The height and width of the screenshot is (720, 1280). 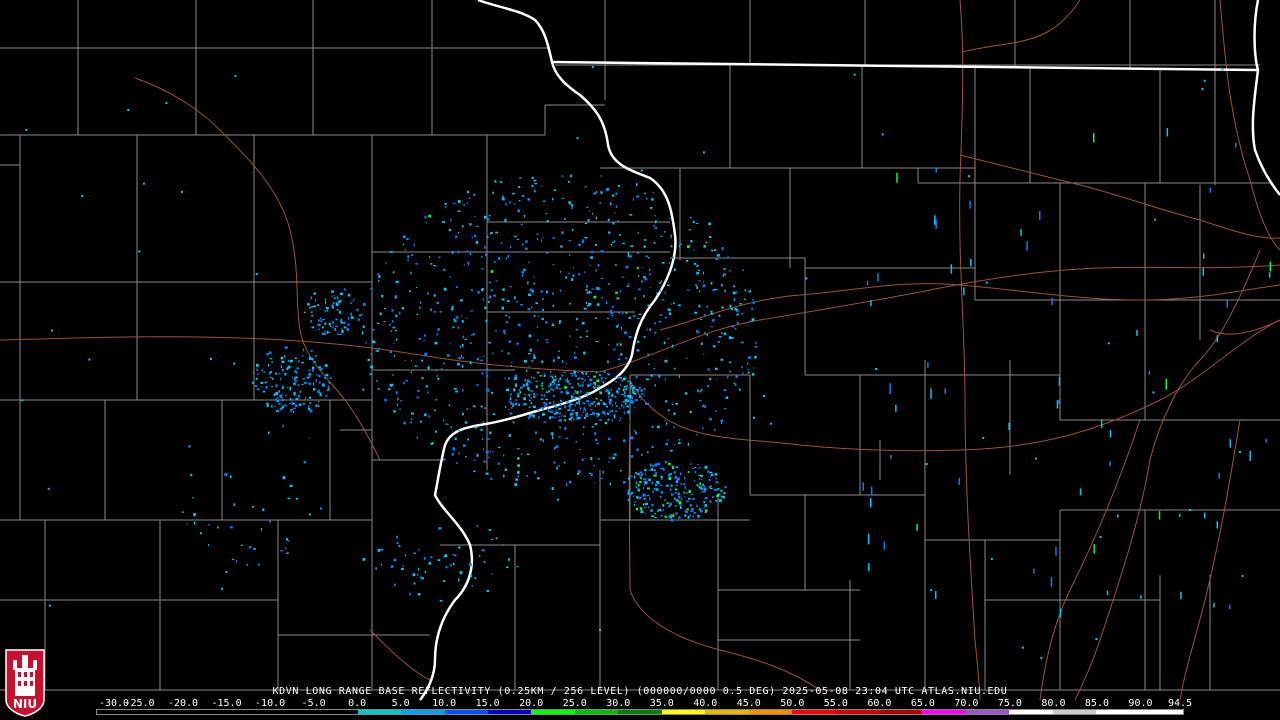 I want to click on scale-label: 90.0, so click(x=1140, y=703).